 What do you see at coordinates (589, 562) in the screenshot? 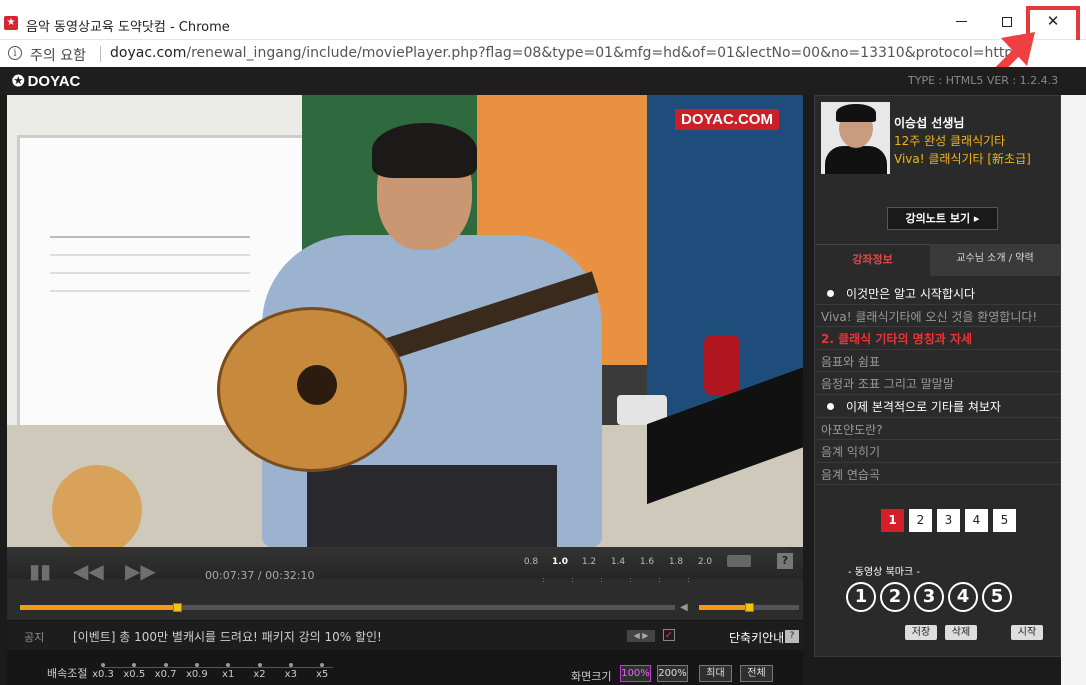
I see `speed-option: 1.2` at bounding box center [589, 562].